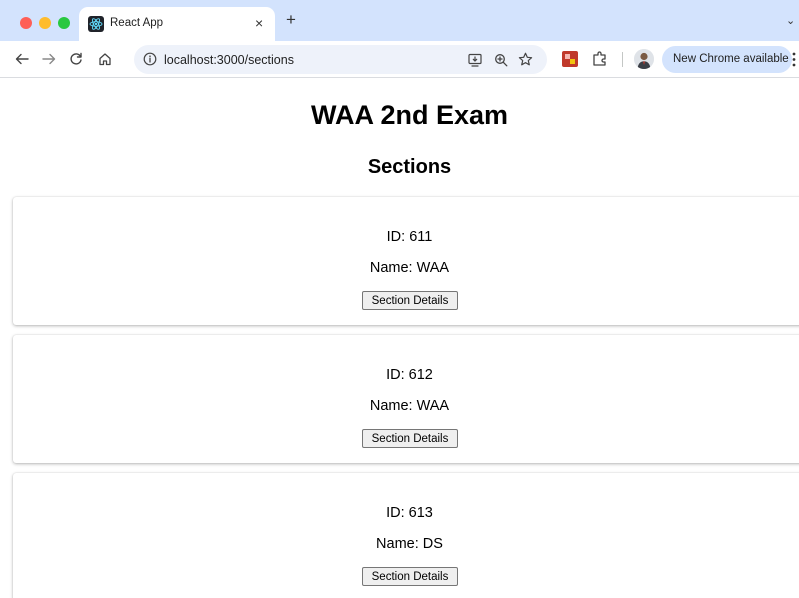  What do you see at coordinates (731, 59) in the screenshot?
I see `update-label: New Chrome available` at bounding box center [731, 59].